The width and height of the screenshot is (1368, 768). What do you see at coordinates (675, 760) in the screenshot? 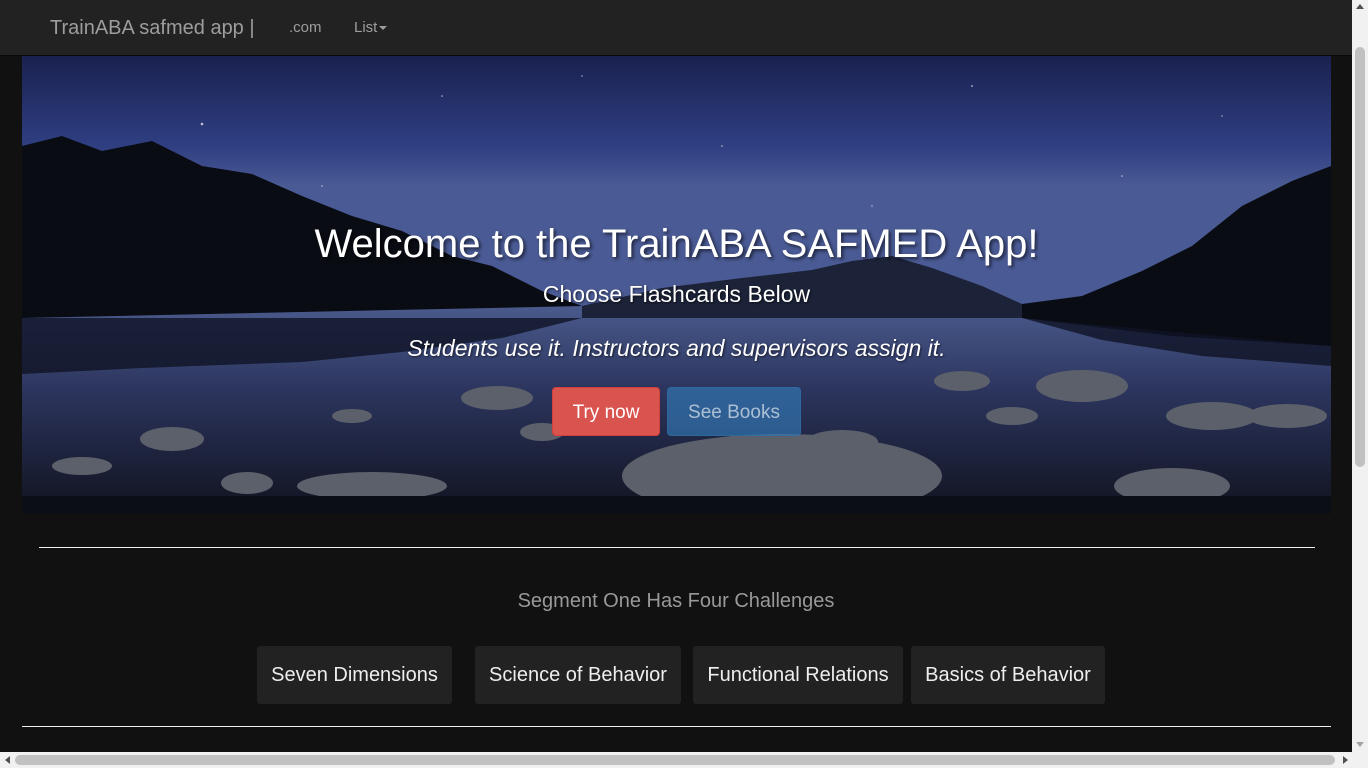
I see `horizontal-scrollbar-thumb` at bounding box center [675, 760].